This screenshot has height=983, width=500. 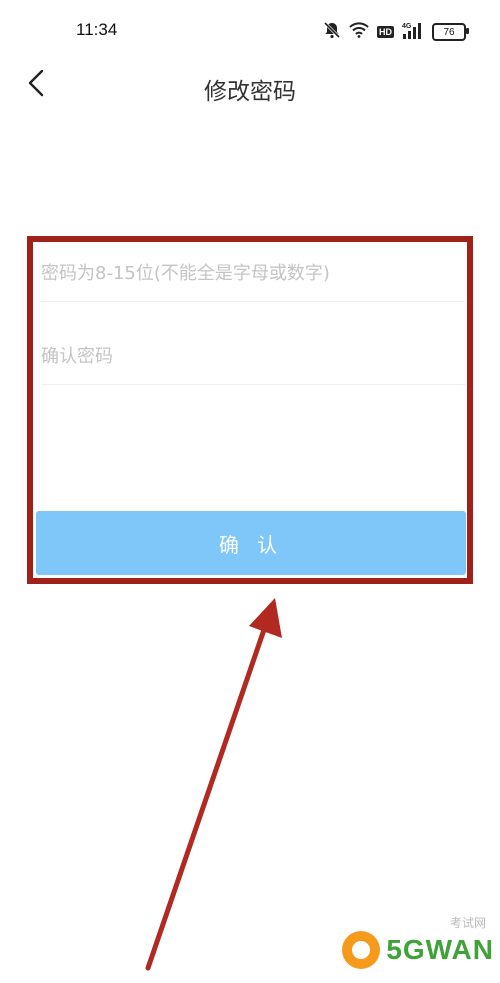 I want to click on watermark: 5GWAN, so click(x=418, y=950).